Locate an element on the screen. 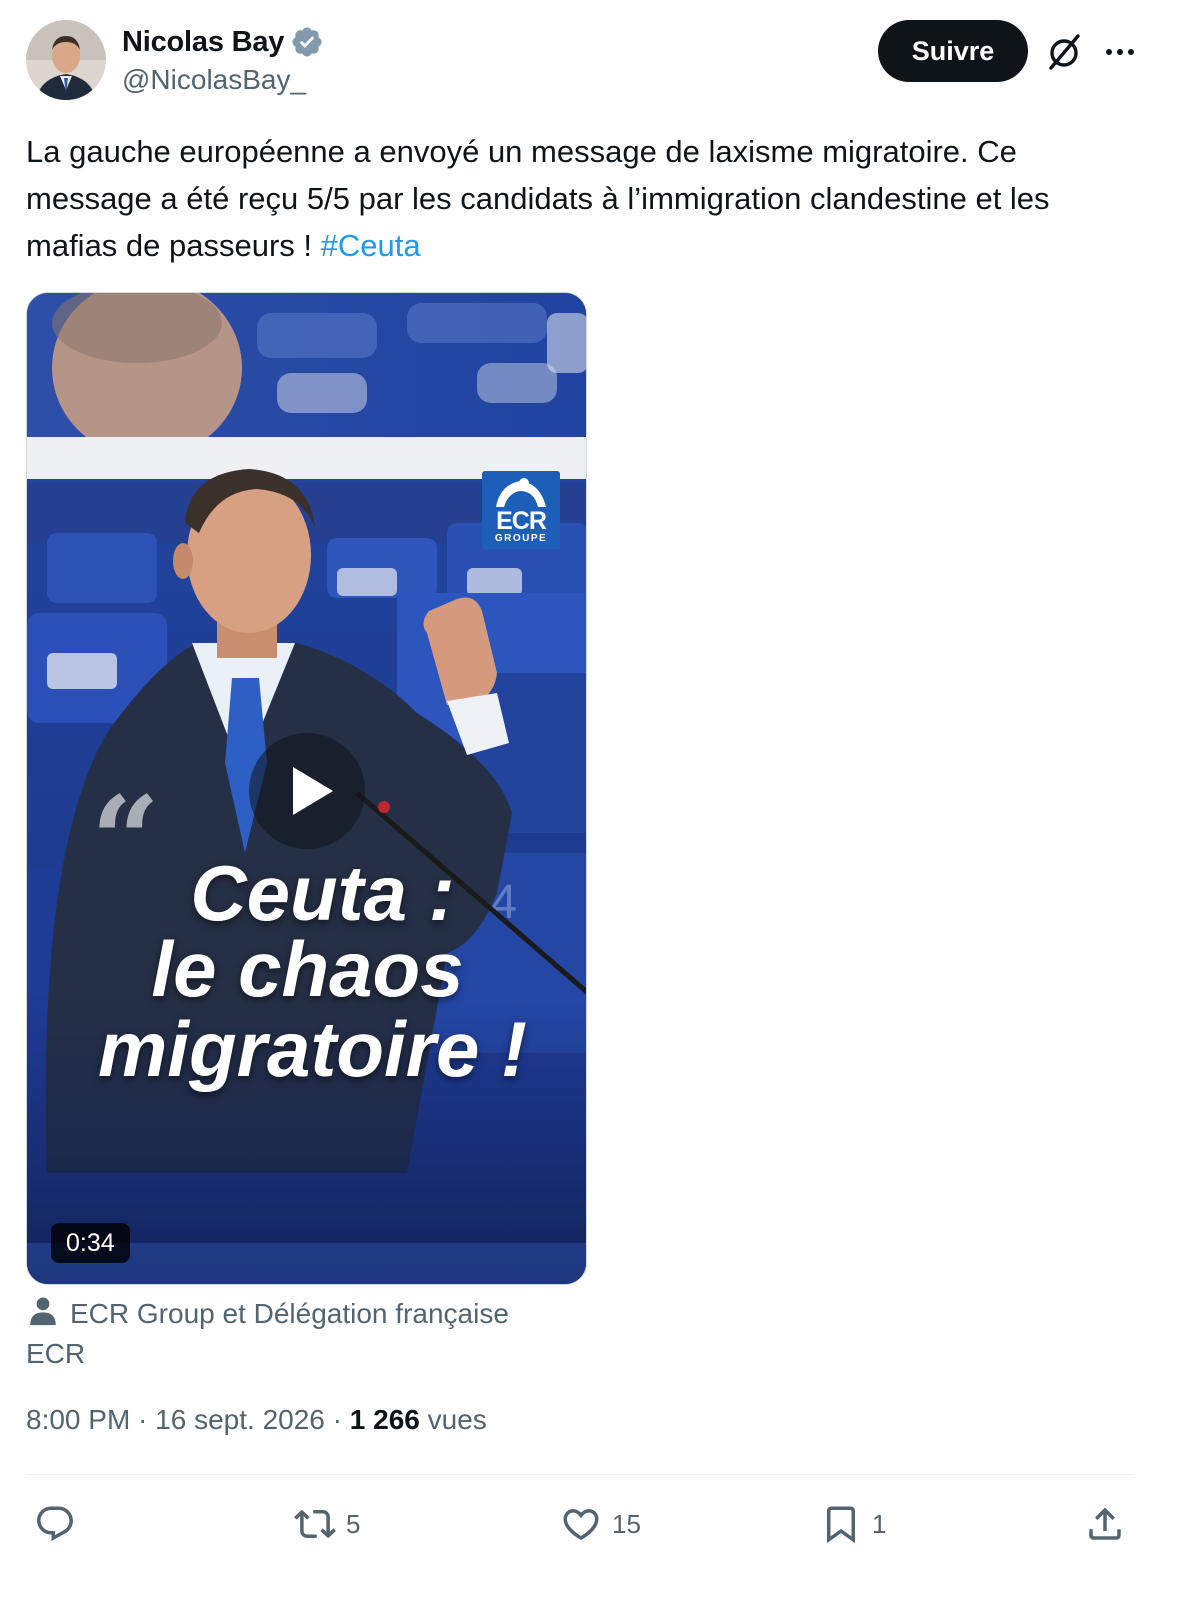 The width and height of the screenshot is (1184, 1600). like-button: 15 is located at coordinates (600, 1524).